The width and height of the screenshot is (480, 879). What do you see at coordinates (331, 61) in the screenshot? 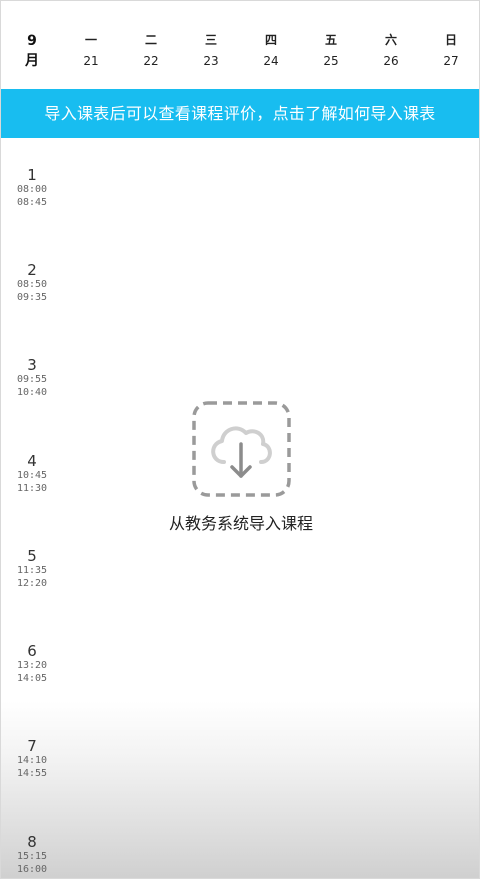
I see `date-label: 25` at bounding box center [331, 61].